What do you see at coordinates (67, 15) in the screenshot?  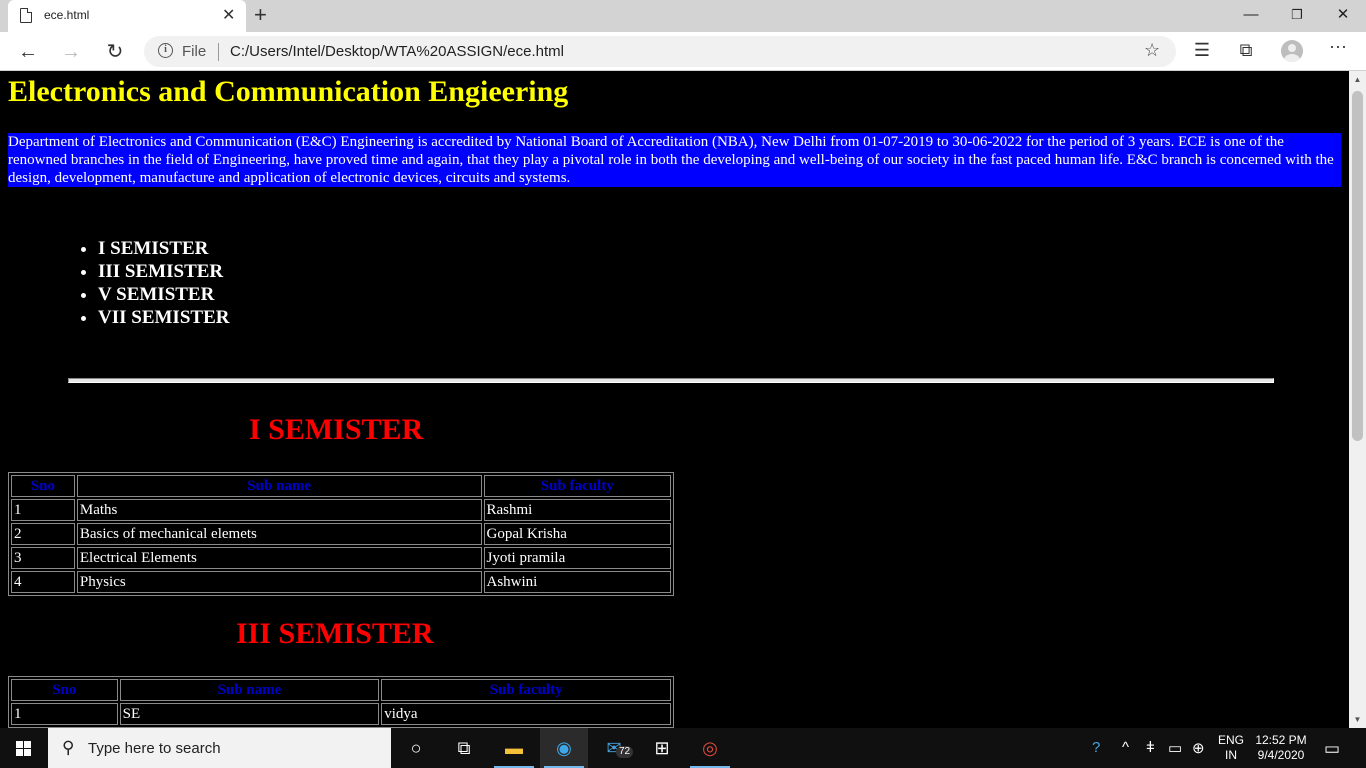 I see `tab-title: ece.html` at bounding box center [67, 15].